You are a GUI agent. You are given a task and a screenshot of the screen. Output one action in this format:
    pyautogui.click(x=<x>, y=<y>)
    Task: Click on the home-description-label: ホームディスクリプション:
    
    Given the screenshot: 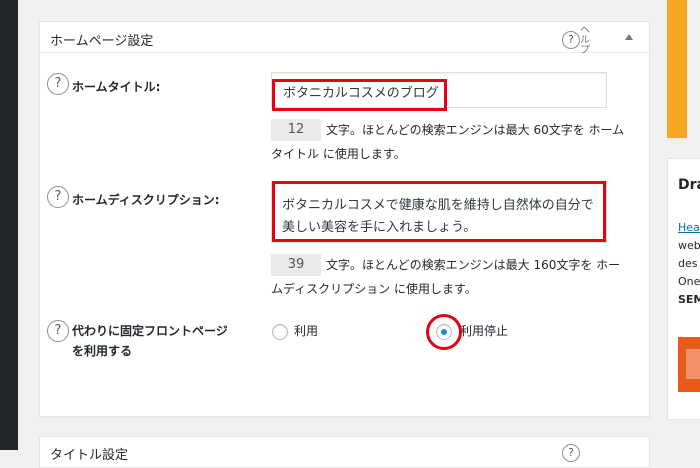 What is the action you would take?
    pyautogui.click(x=146, y=200)
    